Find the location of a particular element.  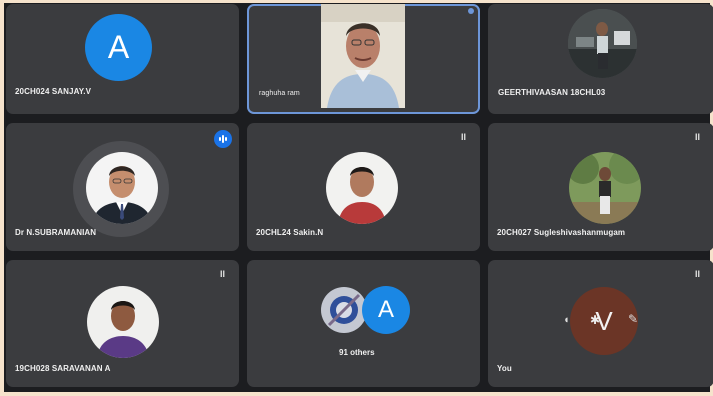

participant-name: Dr N.SUBRAMANIAN is located at coordinates (56, 232).